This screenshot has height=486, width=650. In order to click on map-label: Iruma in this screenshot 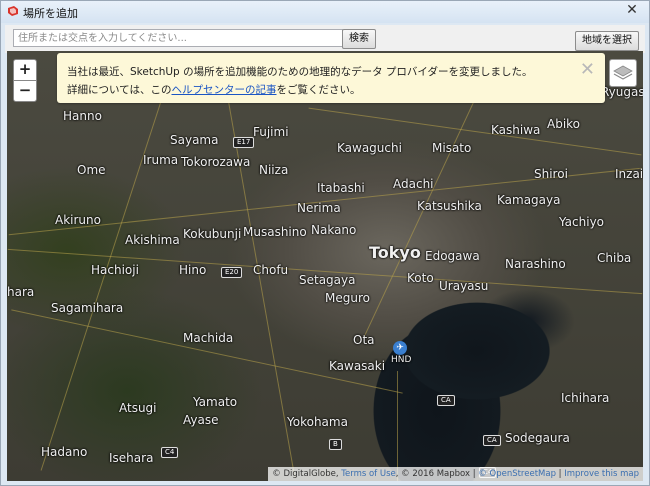, I will do `click(161, 160)`.